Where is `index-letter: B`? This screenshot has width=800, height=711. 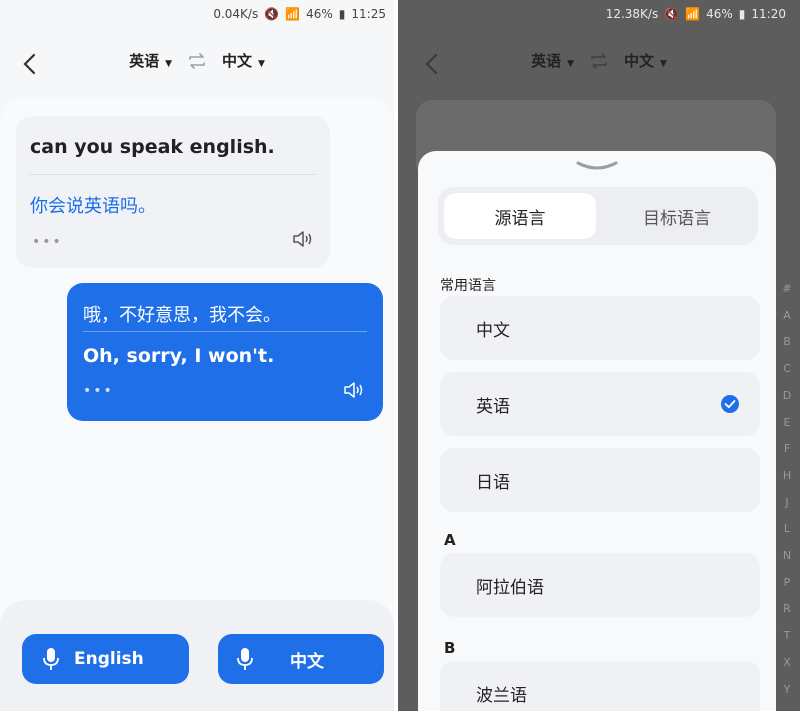 index-letter: B is located at coordinates (787, 342).